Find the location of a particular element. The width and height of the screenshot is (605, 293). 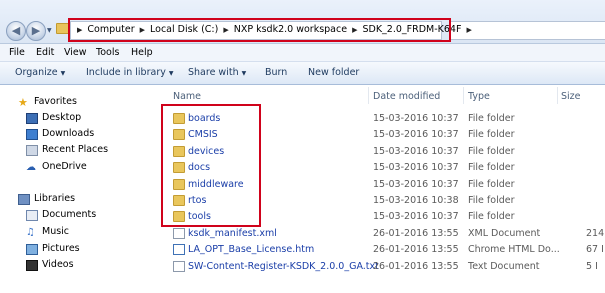

recent-places-icon is located at coordinates (32, 150).